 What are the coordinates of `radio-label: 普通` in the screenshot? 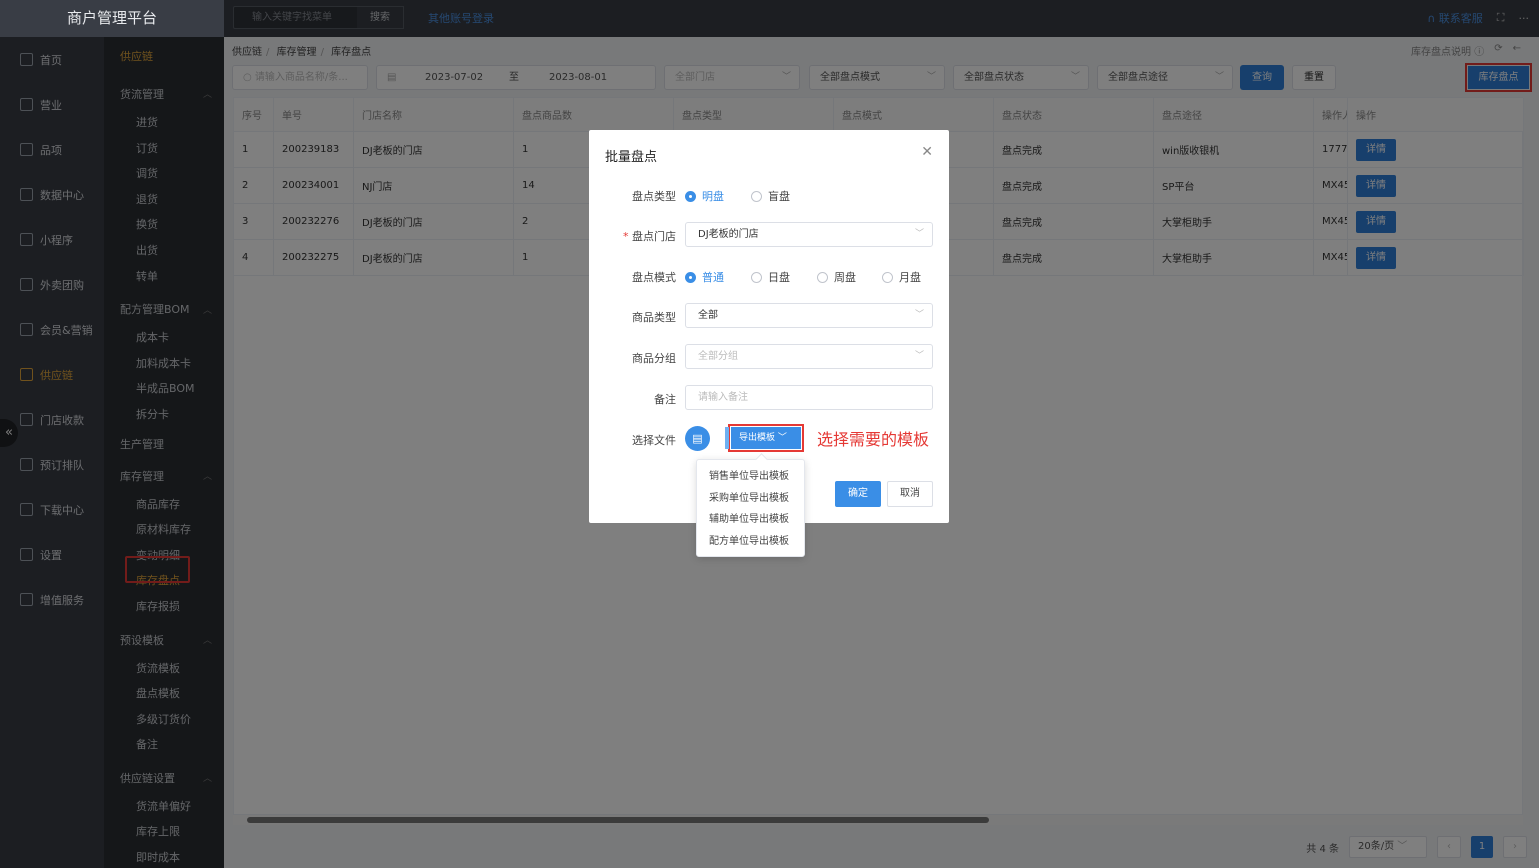 It's located at (713, 277).